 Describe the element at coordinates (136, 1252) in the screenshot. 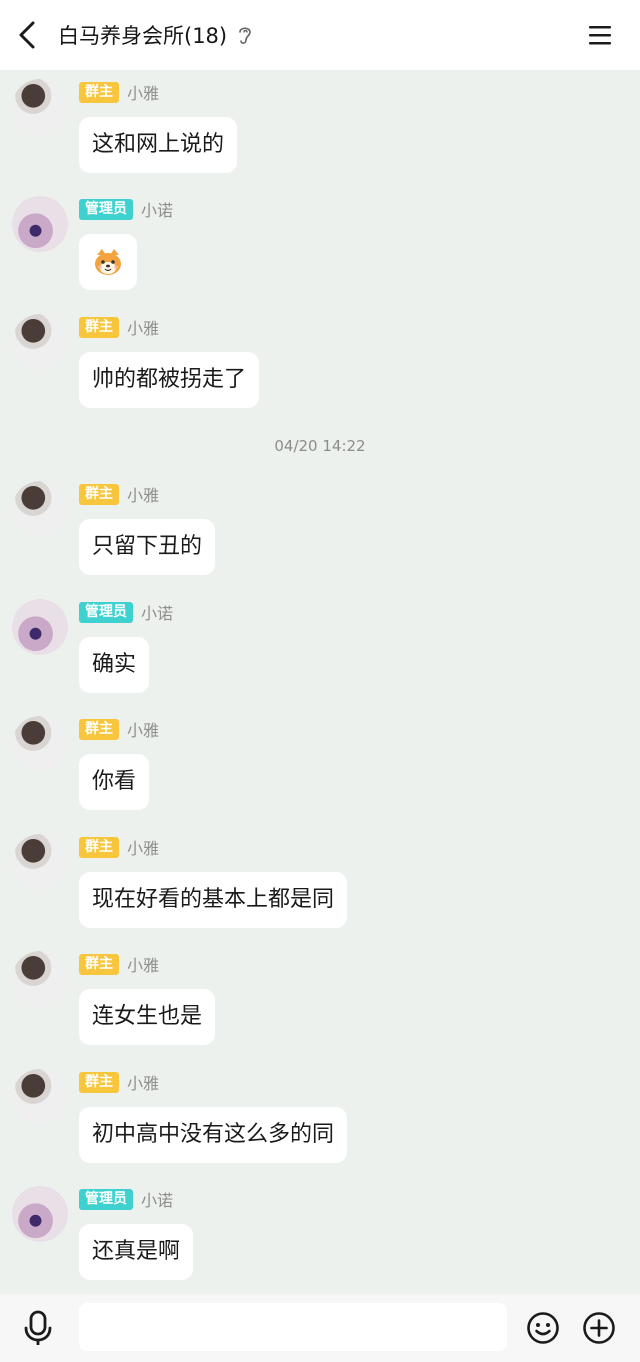

I see `message-bubble: 还真是啊` at that location.